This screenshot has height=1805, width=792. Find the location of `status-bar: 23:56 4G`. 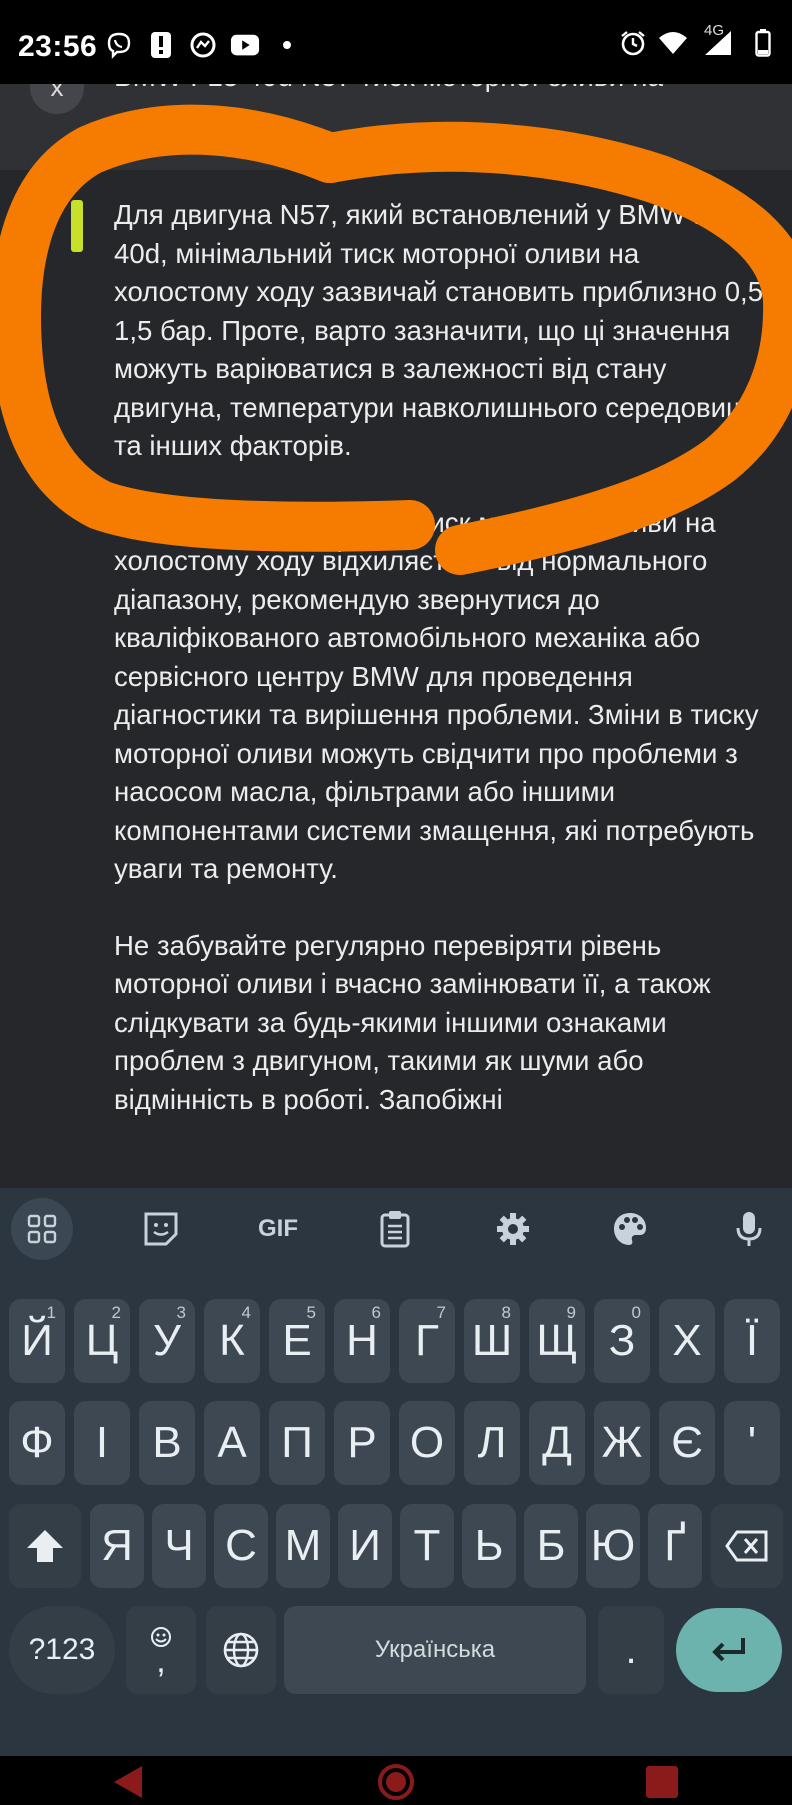

status-bar: 23:56 4G is located at coordinates (396, 42).